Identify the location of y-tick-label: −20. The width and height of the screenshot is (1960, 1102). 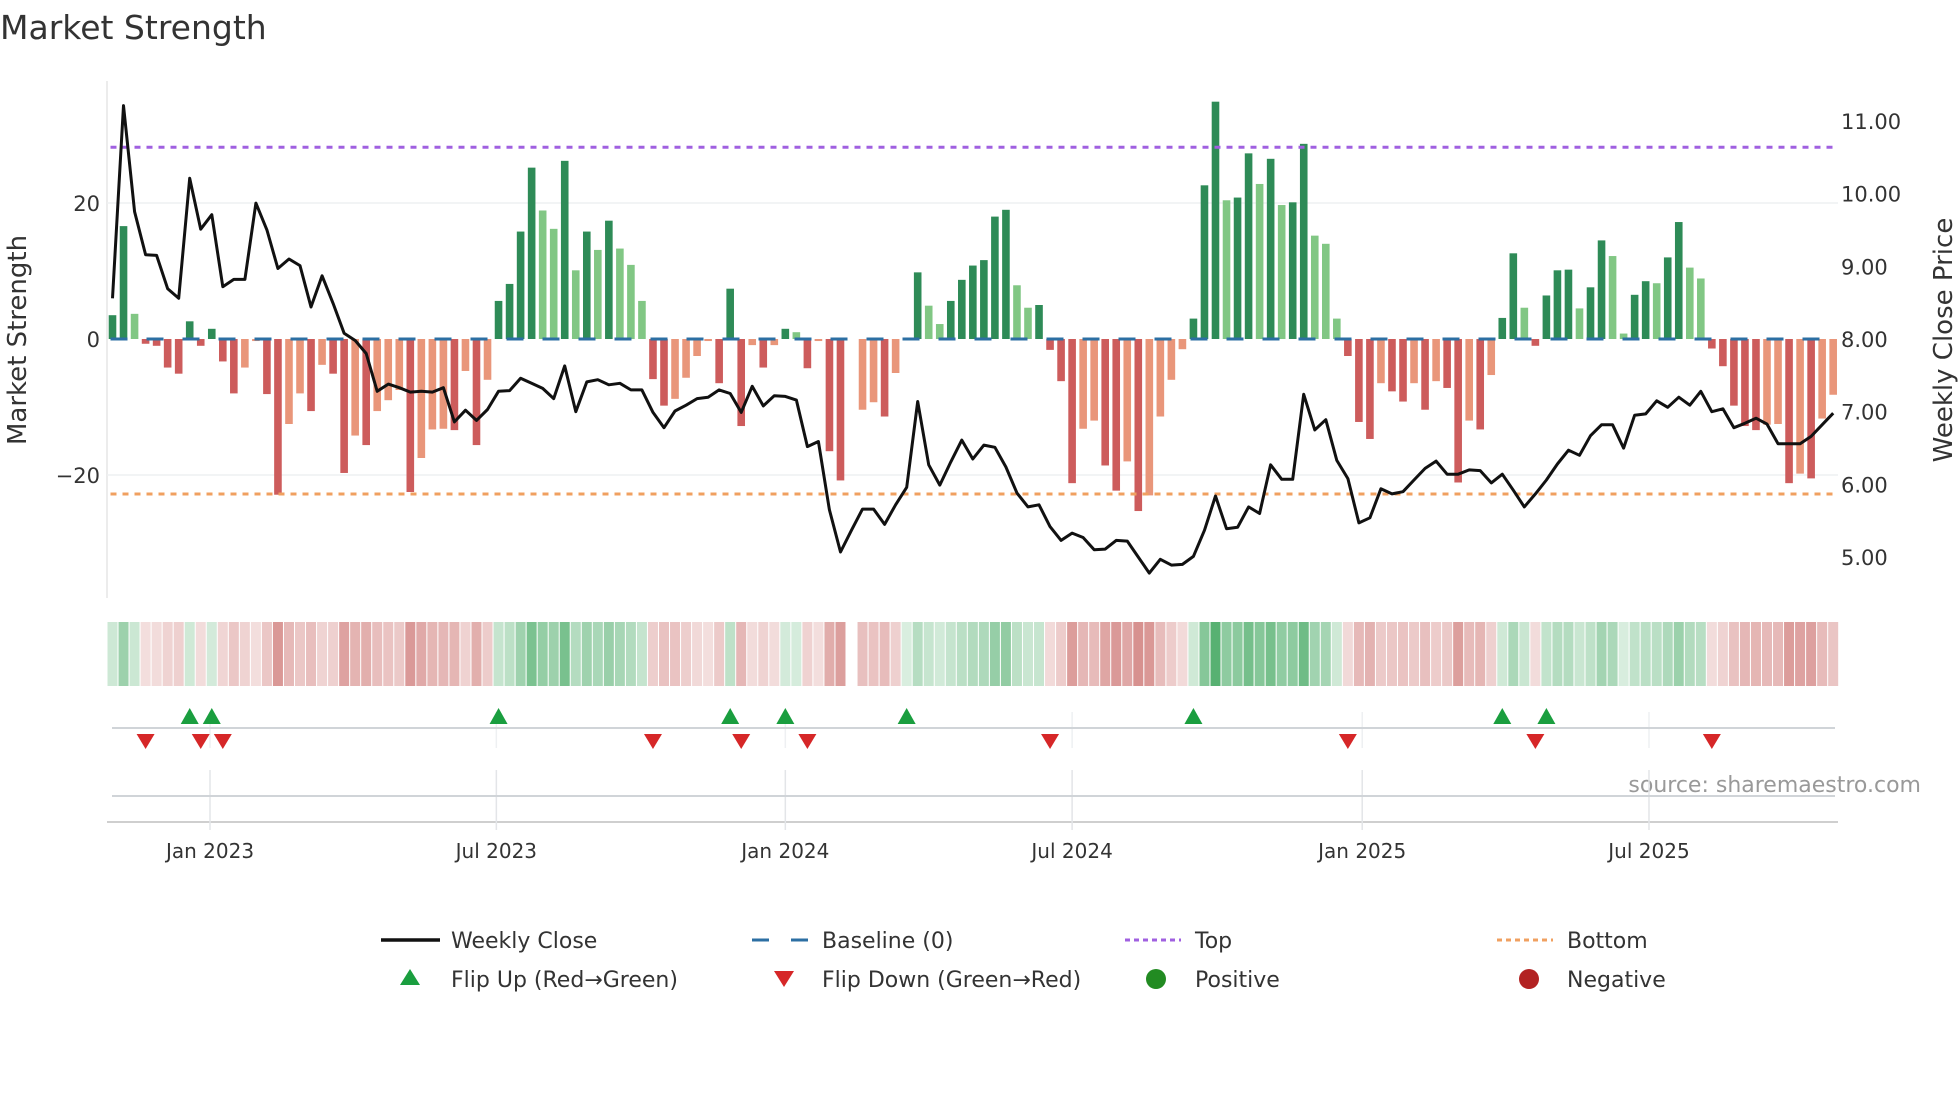
(78, 476).